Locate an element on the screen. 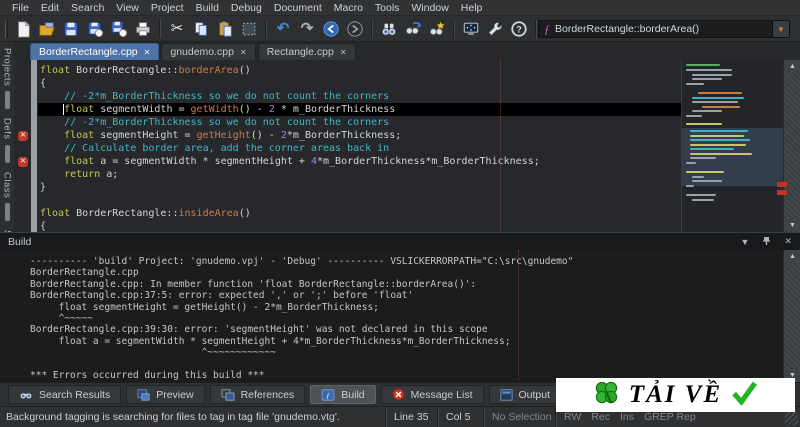 Image resolution: width=800 pixels, height=427 pixels. build-scrollbar: ▲ ▼ is located at coordinates (791, 316).